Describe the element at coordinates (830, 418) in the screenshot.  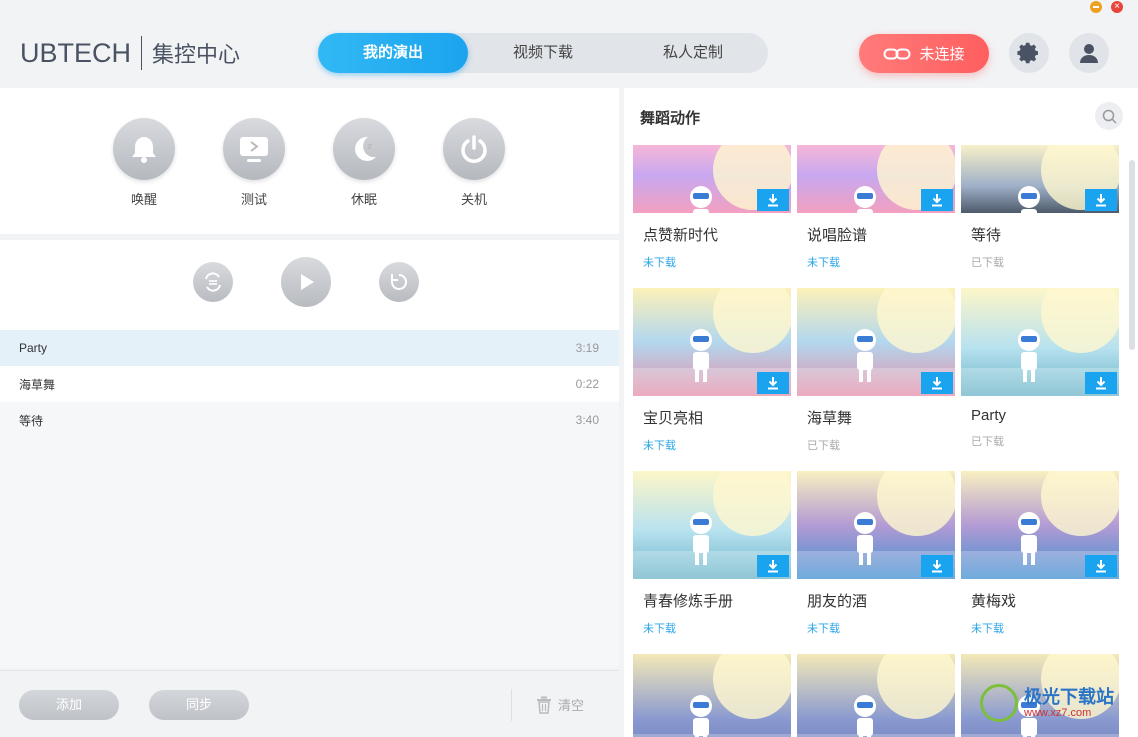
I see `dance-name: 海草舞` at that location.